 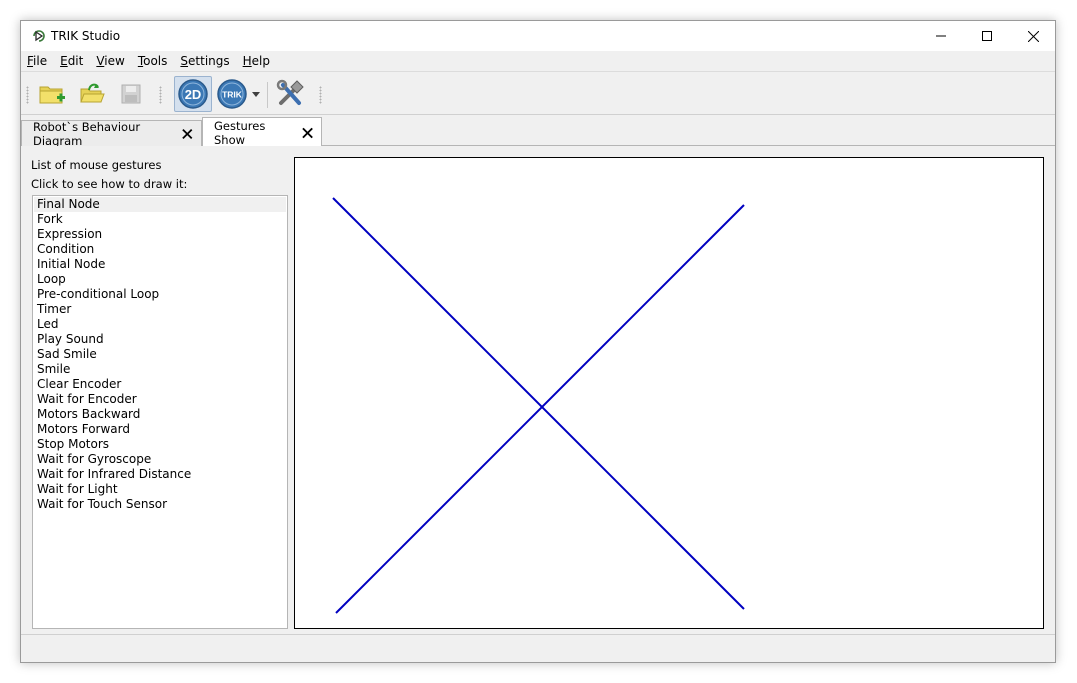 I want to click on status-bar, so click(x=538, y=648).